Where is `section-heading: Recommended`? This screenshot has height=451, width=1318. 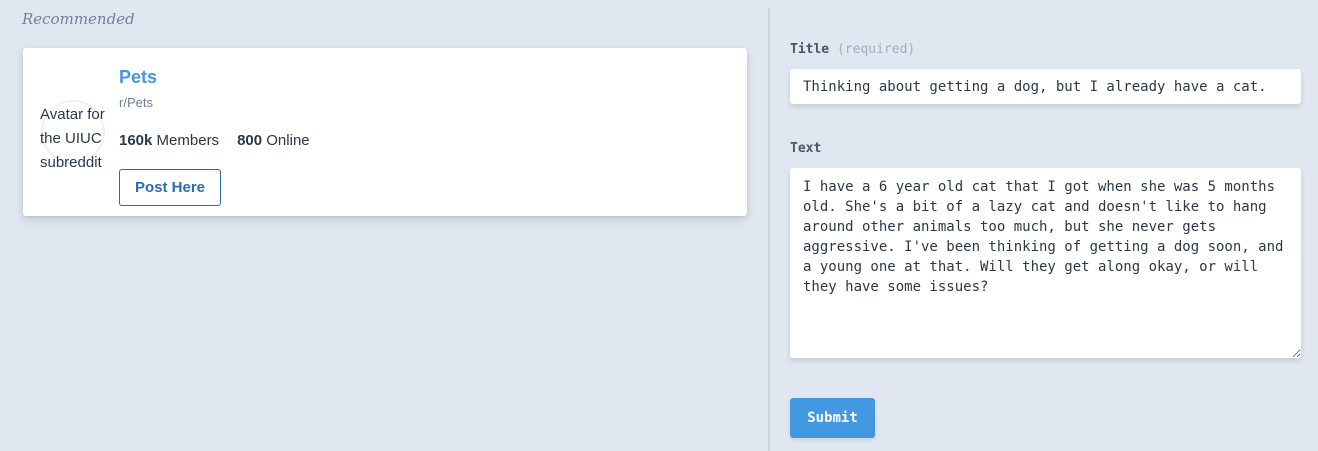
section-heading: Recommended is located at coordinates (78, 19).